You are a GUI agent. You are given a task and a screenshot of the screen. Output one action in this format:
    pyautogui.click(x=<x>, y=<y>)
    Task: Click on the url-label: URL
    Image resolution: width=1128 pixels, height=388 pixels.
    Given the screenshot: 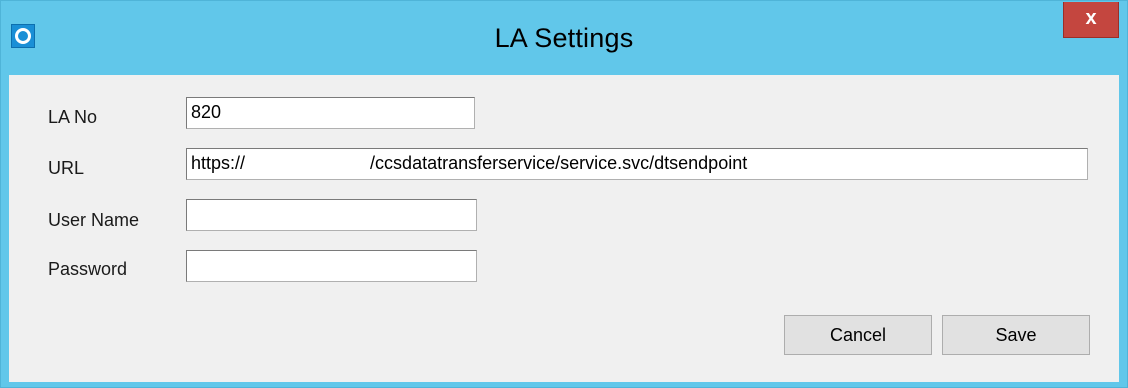 What is the action you would take?
    pyautogui.click(x=66, y=168)
    